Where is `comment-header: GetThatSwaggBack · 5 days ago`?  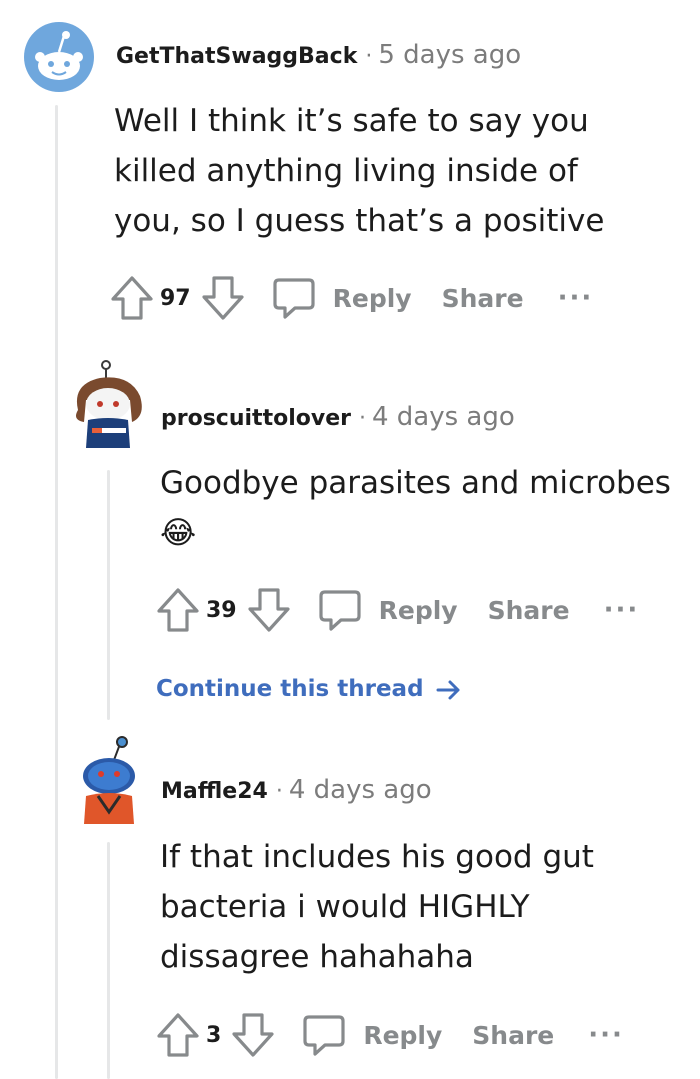 comment-header: GetThatSwaggBack · 5 days ago is located at coordinates (318, 55).